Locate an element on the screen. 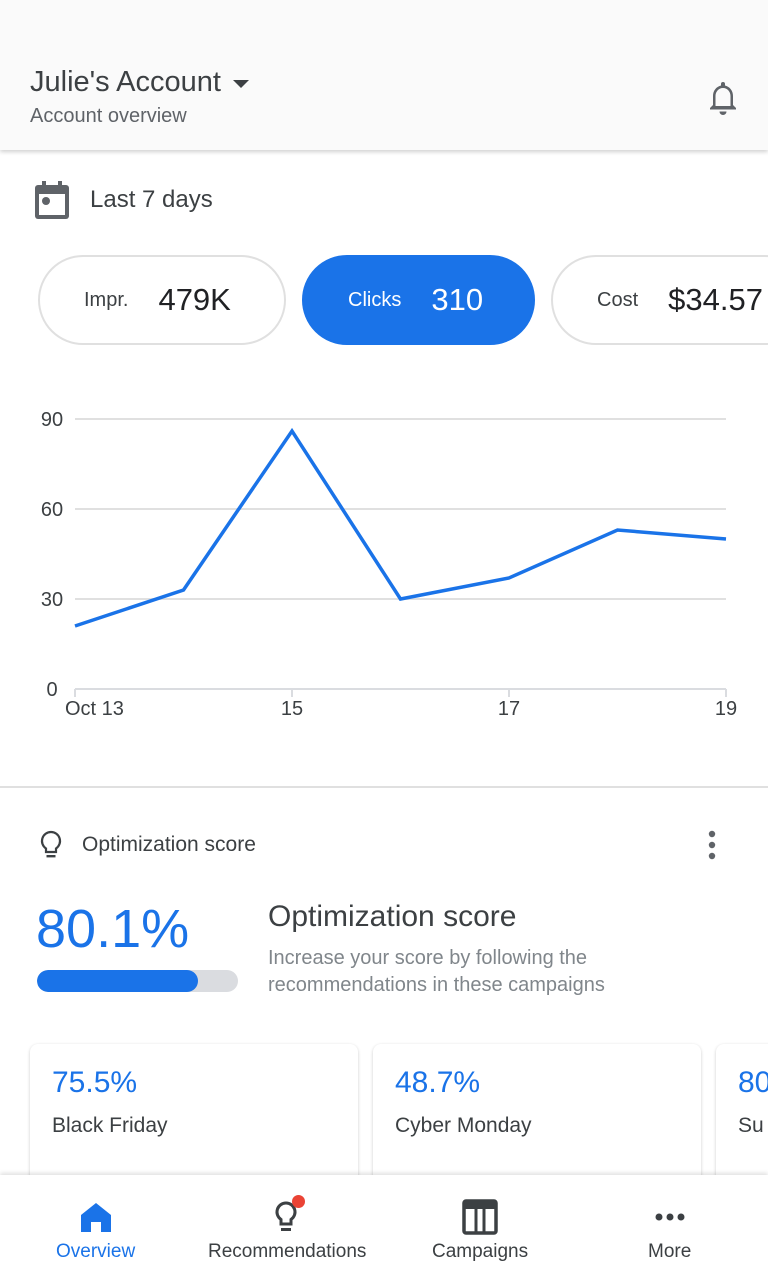 The image size is (768, 1280). series-line-clicks is located at coordinates (400, 527).